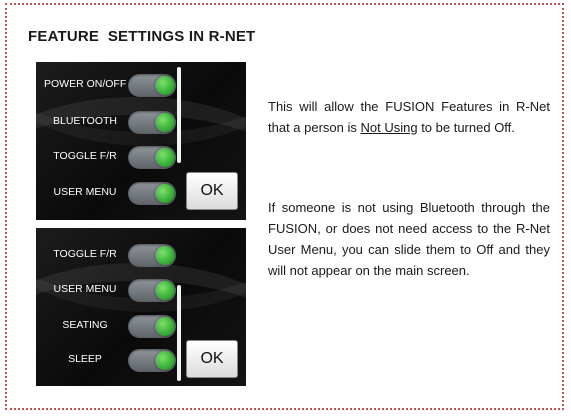 The image size is (571, 417). I want to click on setting-row-sleep: SLEEP, so click(106, 361).